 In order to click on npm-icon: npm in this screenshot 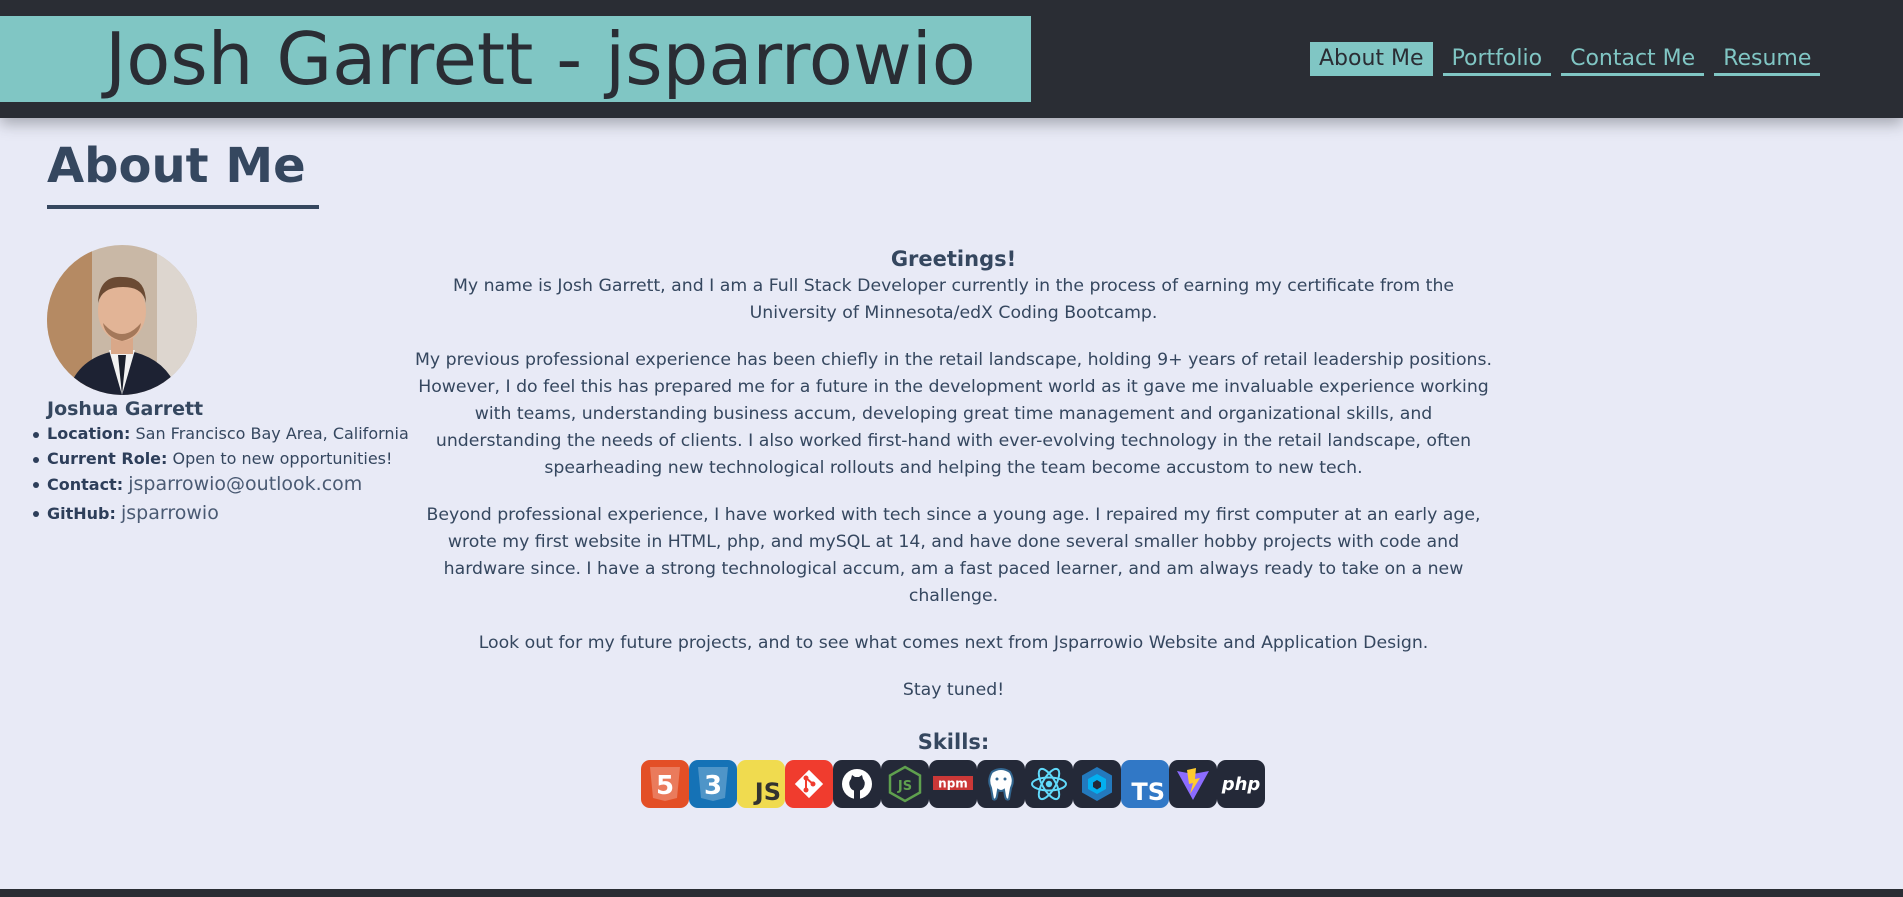, I will do `click(953, 784)`.